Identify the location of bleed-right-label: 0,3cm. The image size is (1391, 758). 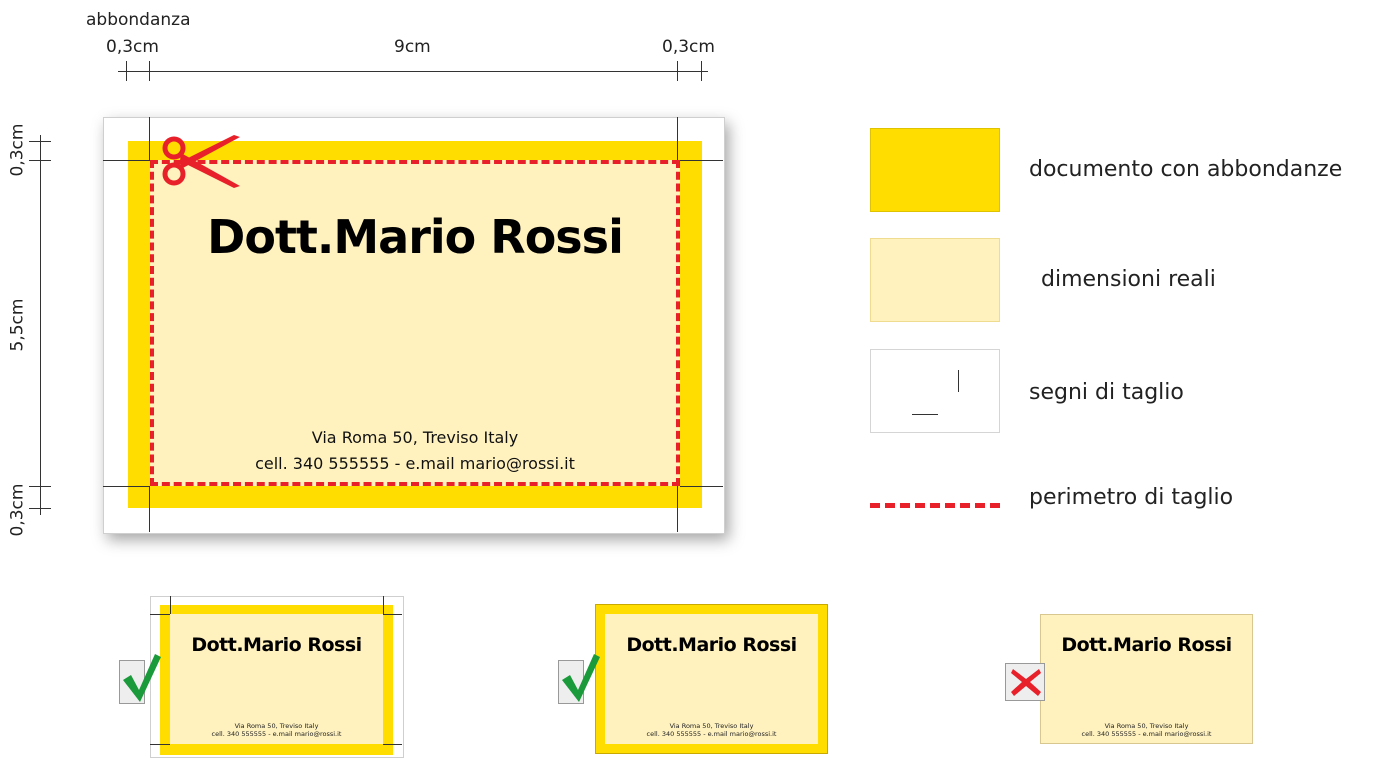
(688, 47).